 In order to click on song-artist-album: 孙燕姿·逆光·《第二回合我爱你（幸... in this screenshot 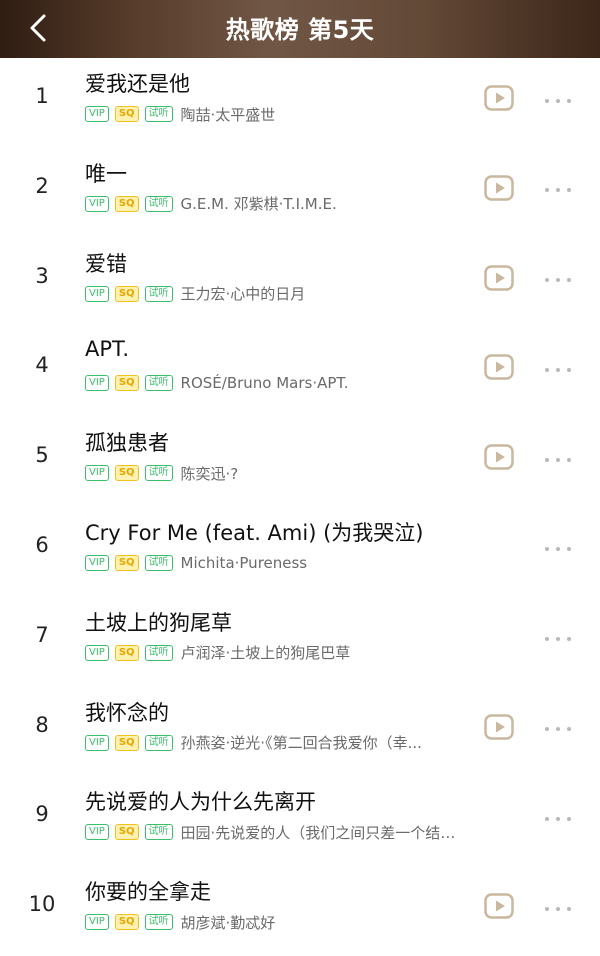, I will do `click(301, 743)`.